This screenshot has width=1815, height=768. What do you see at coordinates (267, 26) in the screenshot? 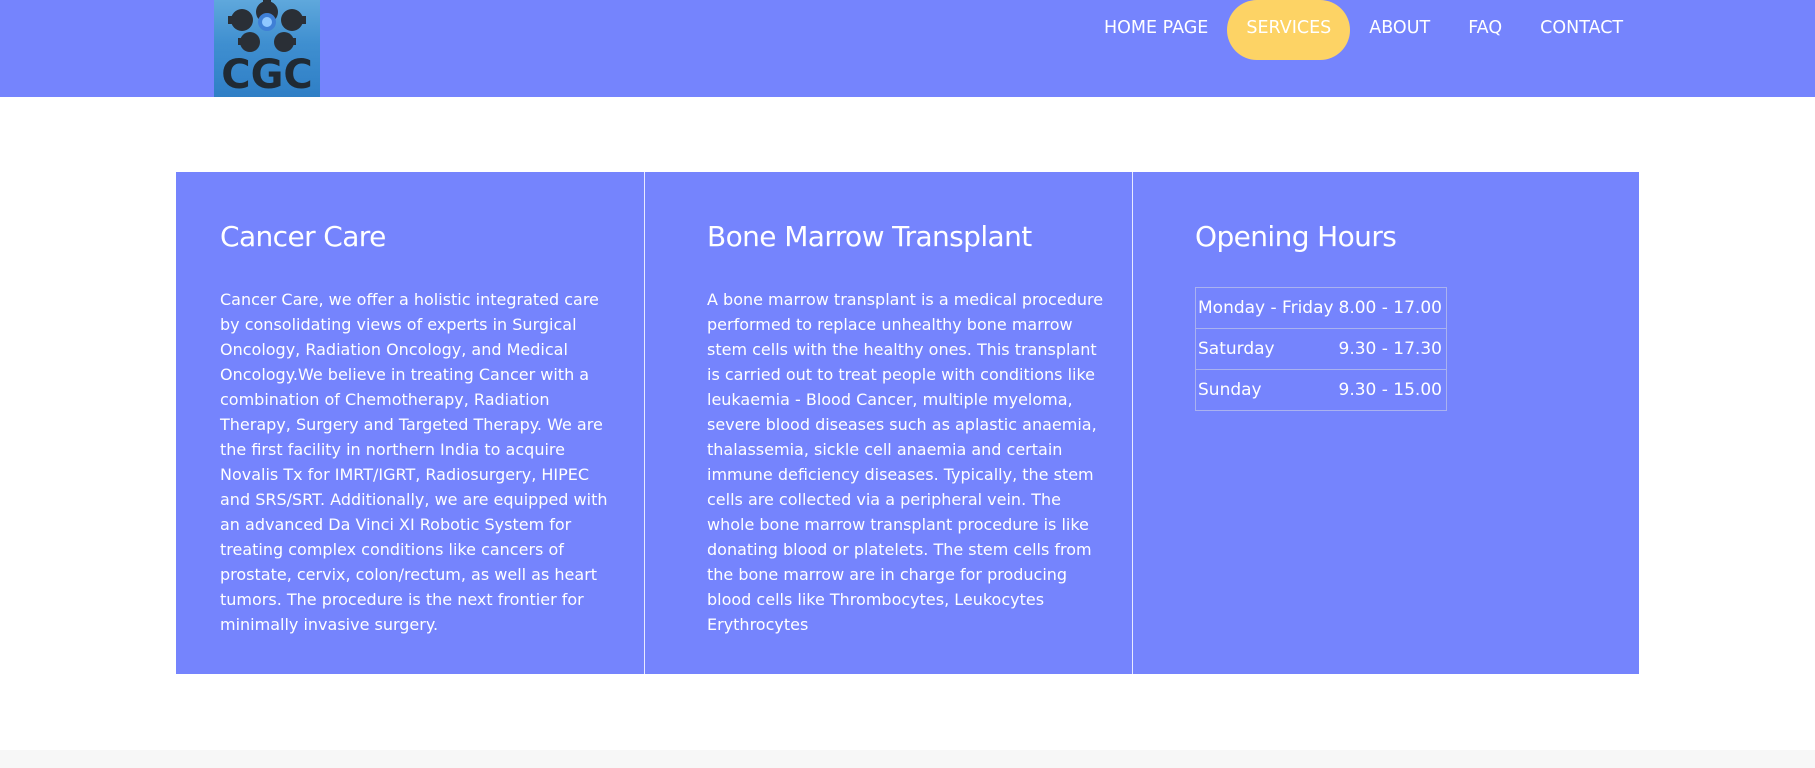
I see `gear-emblem-icon` at bounding box center [267, 26].